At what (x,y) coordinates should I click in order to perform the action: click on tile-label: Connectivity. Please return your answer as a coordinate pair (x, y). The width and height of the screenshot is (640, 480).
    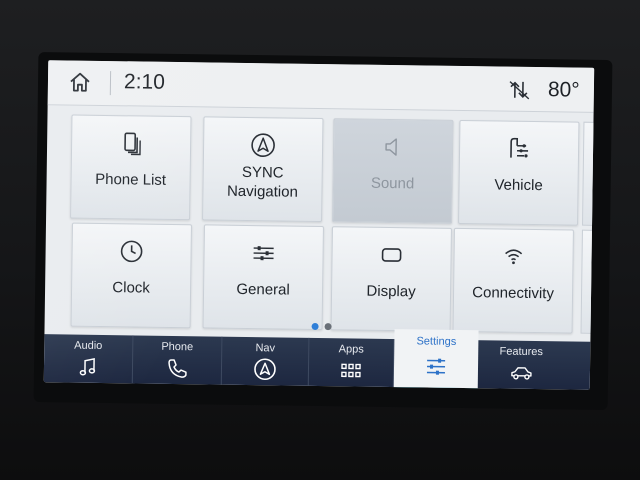
    Looking at the image, I should click on (513, 293).